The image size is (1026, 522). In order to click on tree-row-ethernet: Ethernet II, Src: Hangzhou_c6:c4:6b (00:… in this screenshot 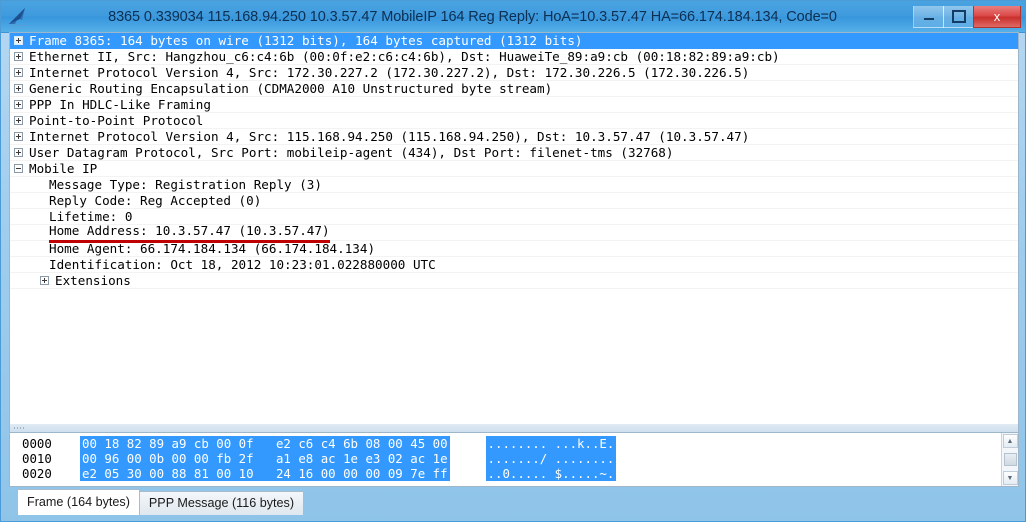, I will do `click(514, 57)`.